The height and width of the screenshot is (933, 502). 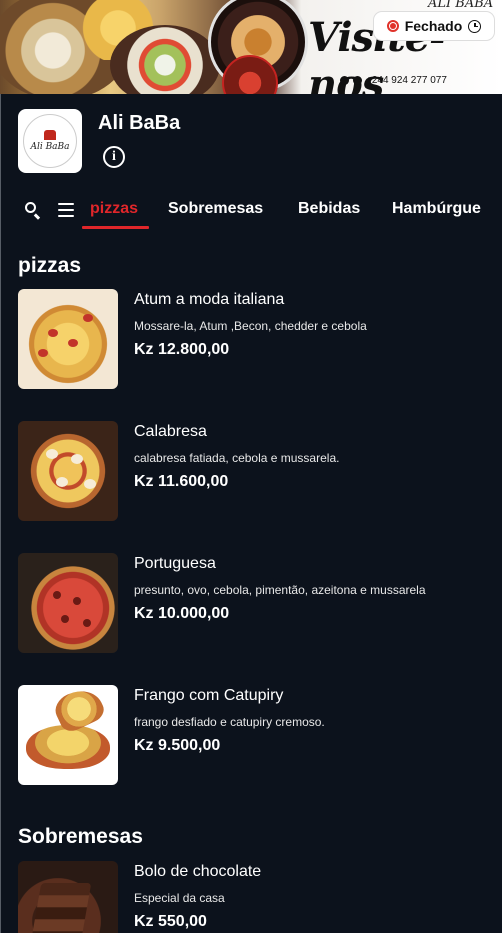 What do you see at coordinates (198, 871) in the screenshot?
I see `item-name: Bolo de chocolate` at bounding box center [198, 871].